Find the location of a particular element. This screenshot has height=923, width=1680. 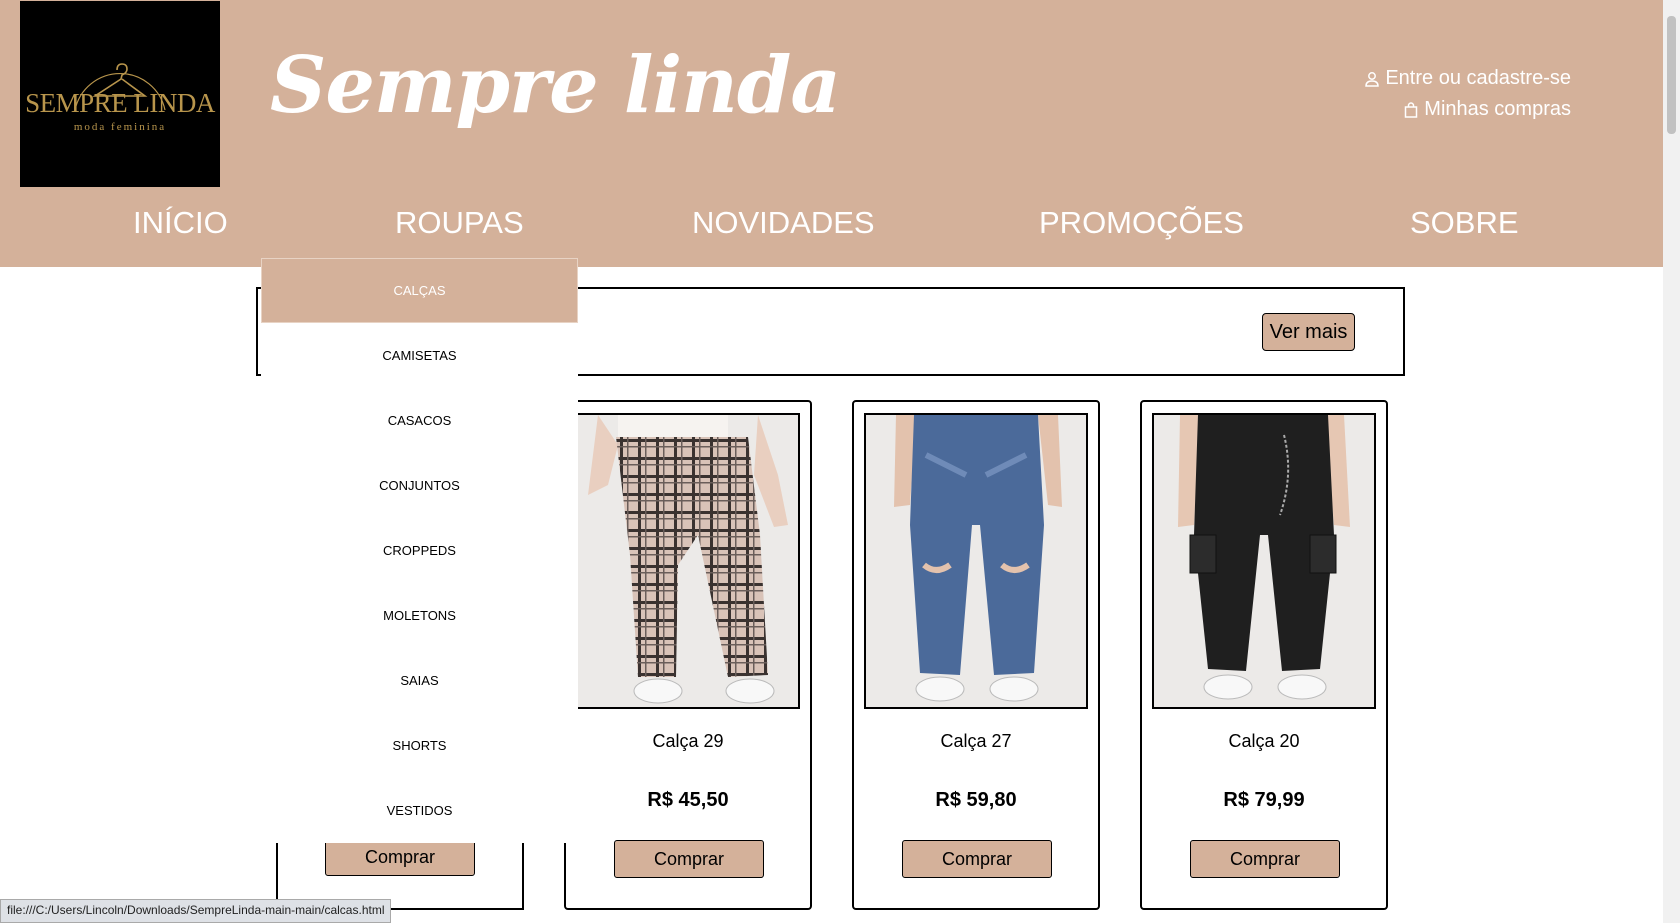

purchases-label: Minhas compras is located at coordinates (1497, 109).